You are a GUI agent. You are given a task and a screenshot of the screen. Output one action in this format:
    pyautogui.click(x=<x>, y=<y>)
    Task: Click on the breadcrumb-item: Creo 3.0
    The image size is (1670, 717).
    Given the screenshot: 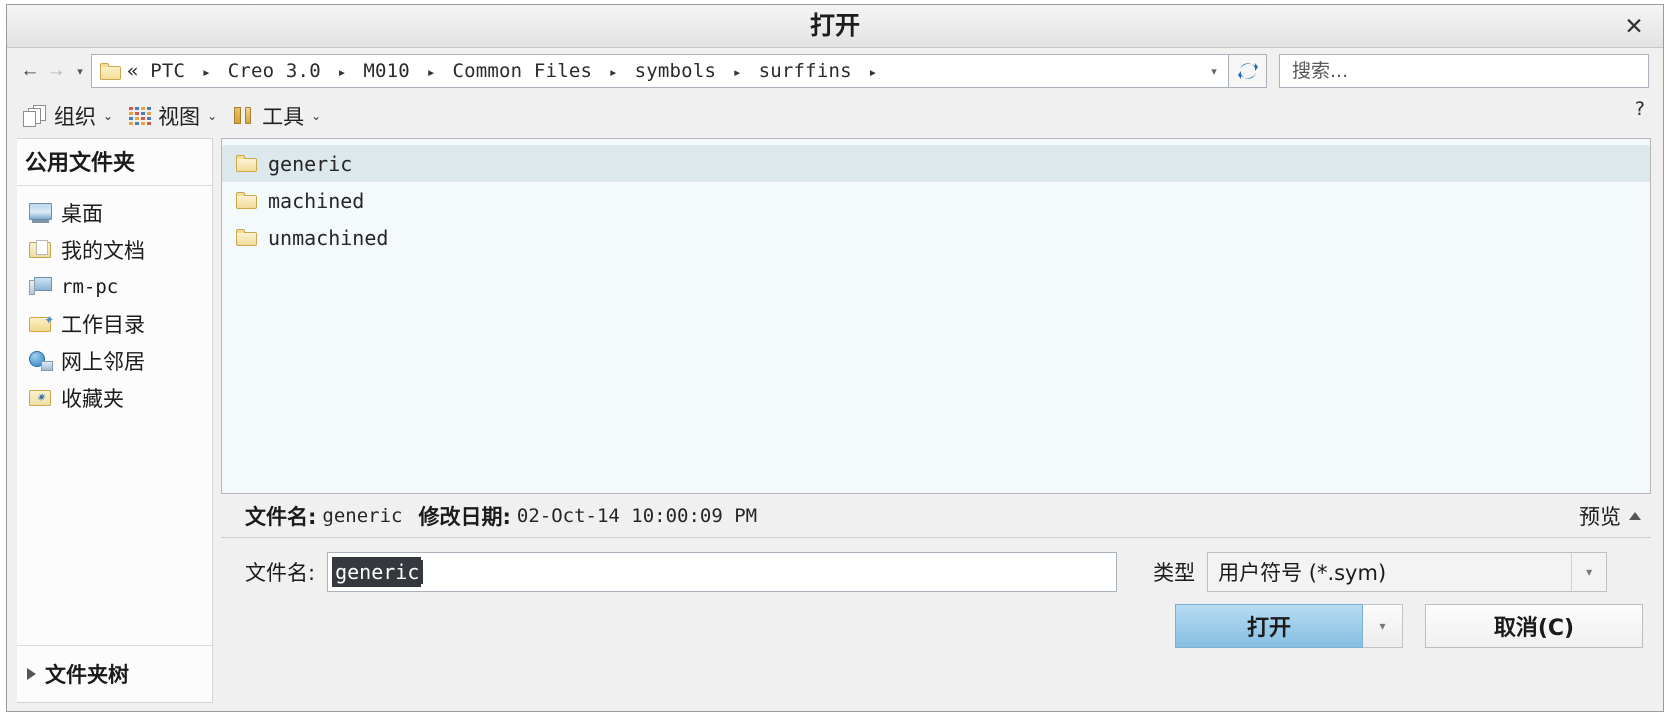 What is the action you would take?
    pyautogui.click(x=274, y=71)
    